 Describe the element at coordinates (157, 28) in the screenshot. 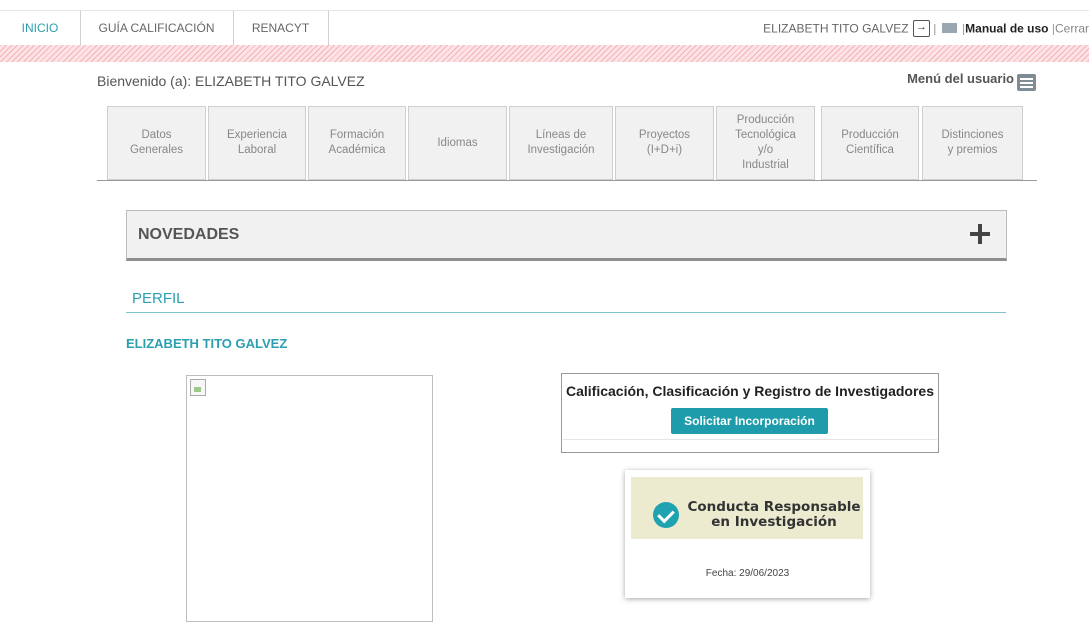

I see `tab-guia-calificacion: GUÍA CALIFICACIÓN` at that location.